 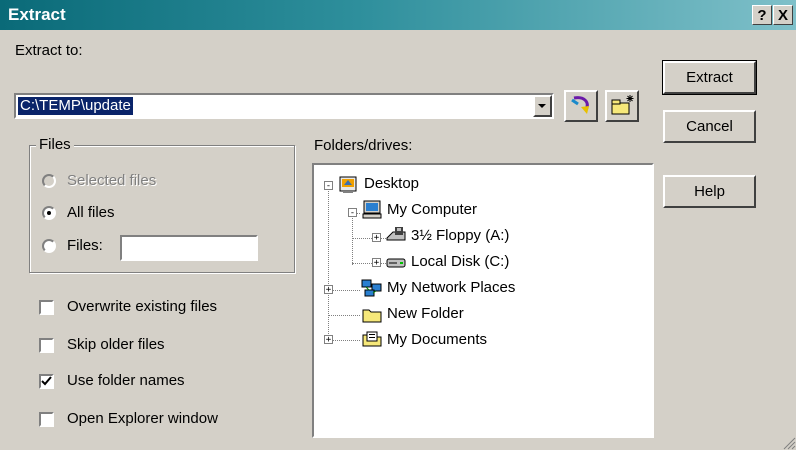 I want to click on folder-icon, so click(x=372, y=316).